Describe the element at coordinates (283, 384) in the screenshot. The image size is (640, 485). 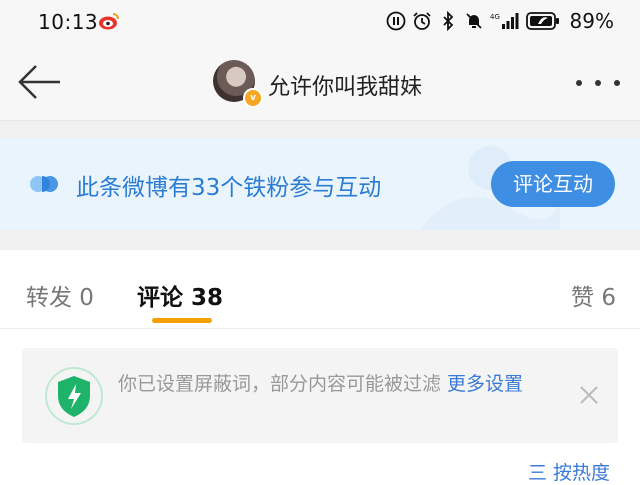
I see `notice-text: 你已设置屏蔽词，部分内容可能被过滤` at that location.